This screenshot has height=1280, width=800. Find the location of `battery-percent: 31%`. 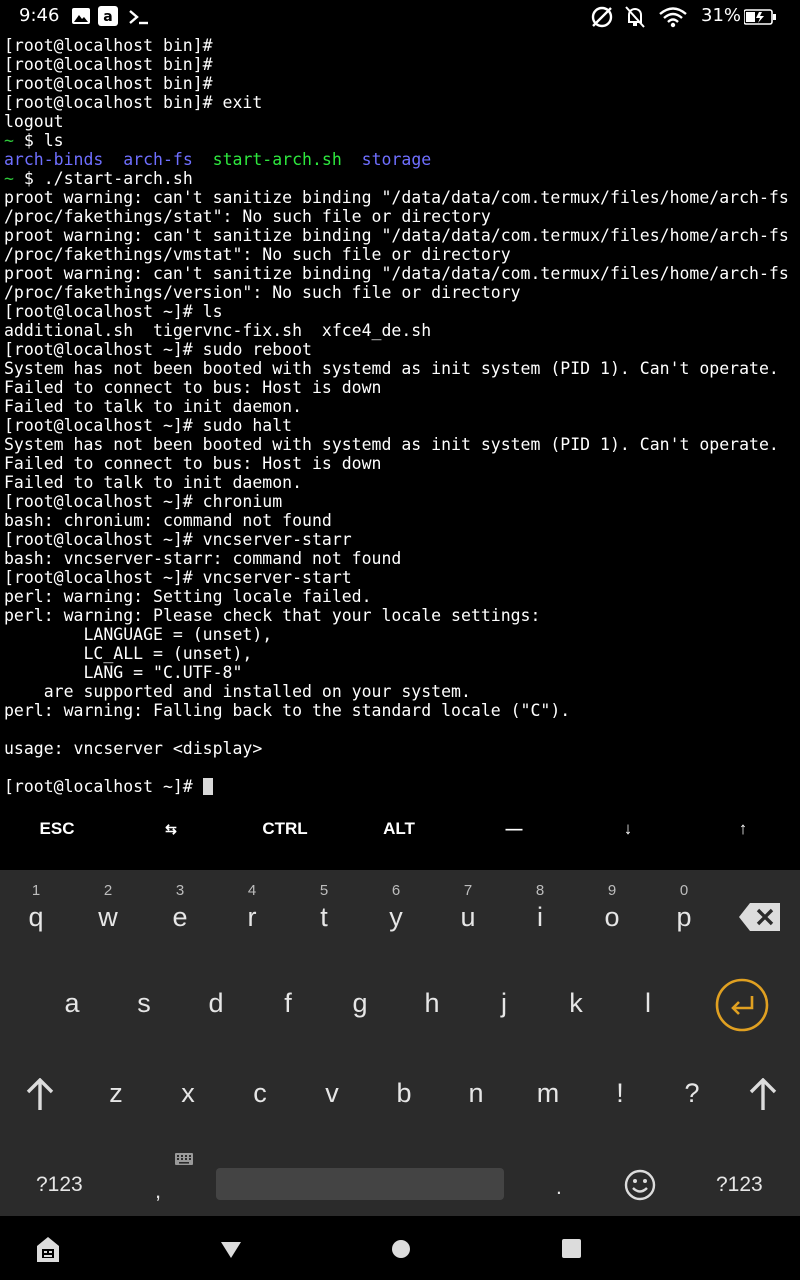

battery-percent: 31% is located at coordinates (721, 15).